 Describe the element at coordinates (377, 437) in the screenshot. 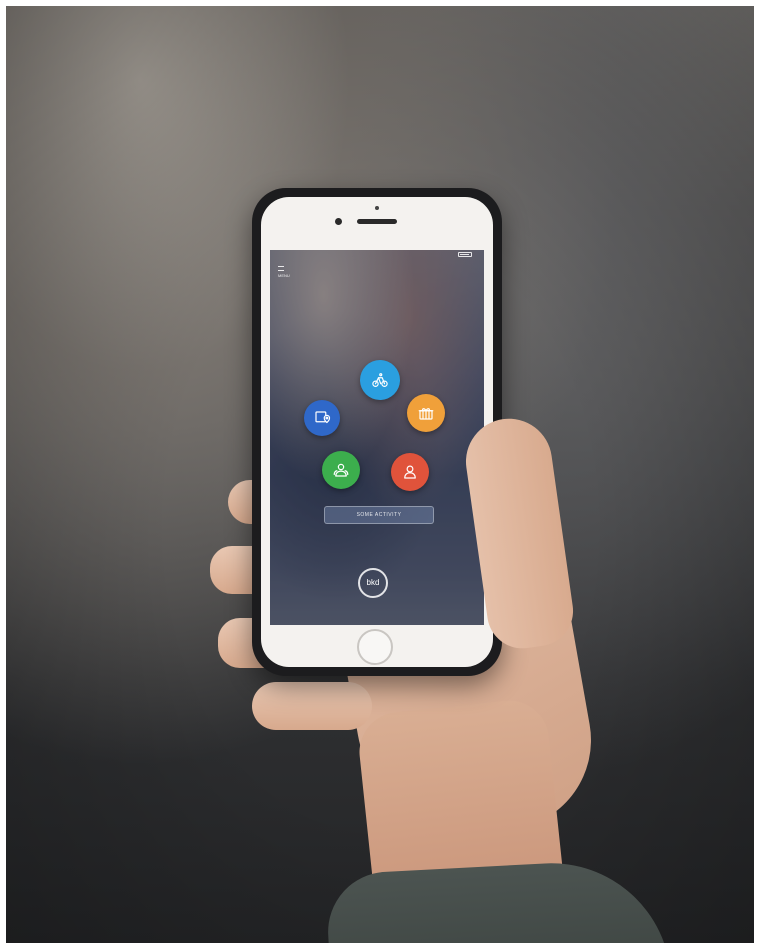

I see `phone-screen: MENU SOME ACTIVITY bkd` at that location.